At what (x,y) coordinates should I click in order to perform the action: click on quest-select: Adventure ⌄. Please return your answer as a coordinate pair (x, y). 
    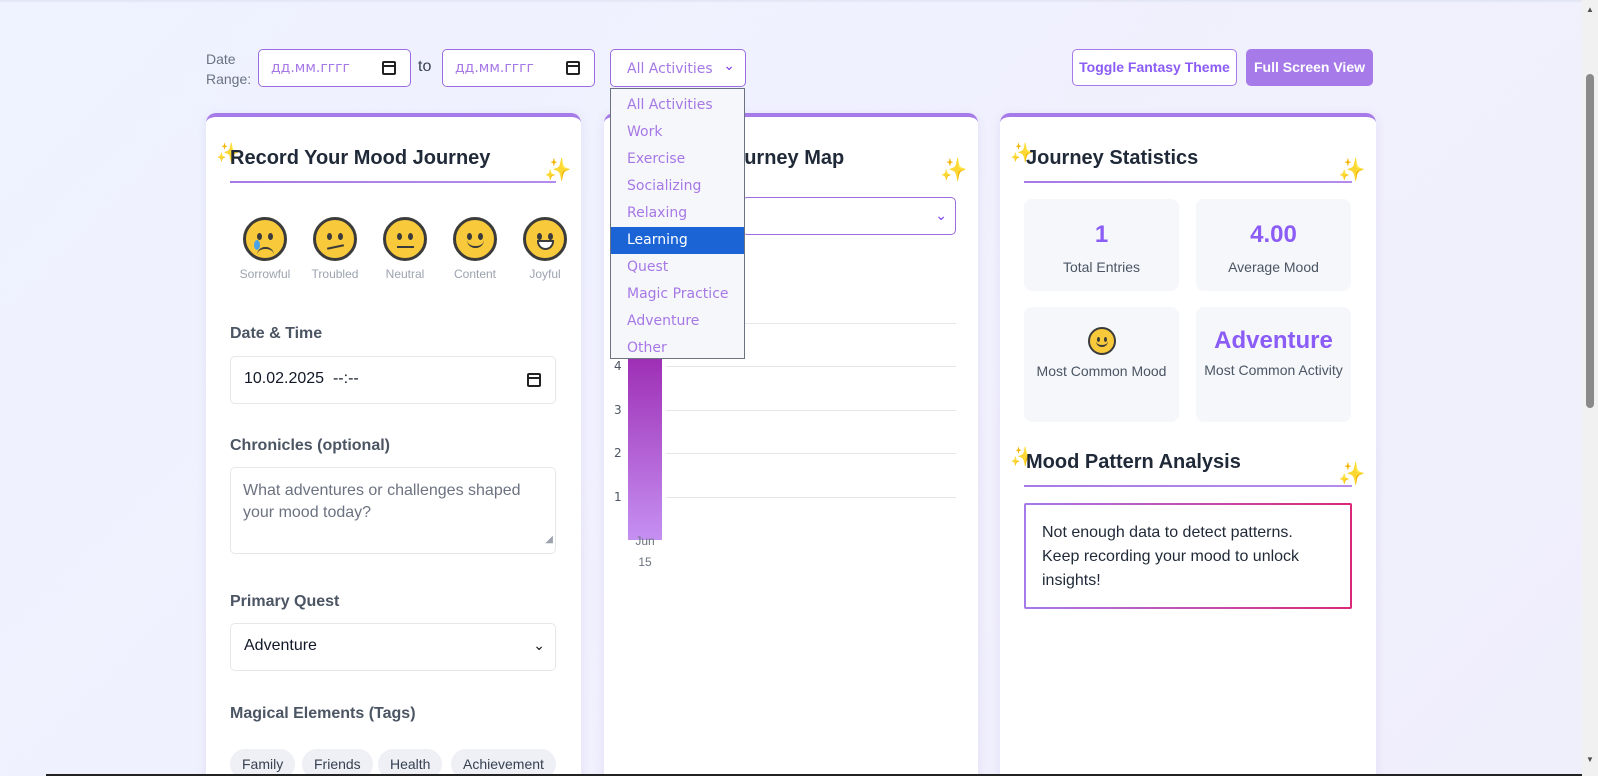
    Looking at the image, I should click on (393, 647).